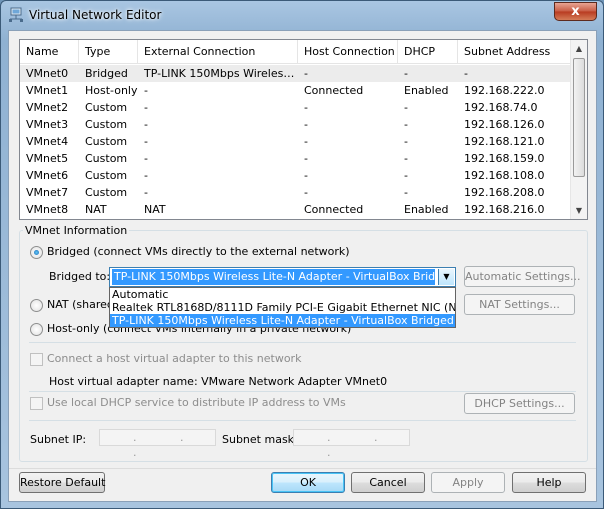  What do you see at coordinates (388, 482) in the screenshot?
I see `cancel-button: Cancel` at bounding box center [388, 482].